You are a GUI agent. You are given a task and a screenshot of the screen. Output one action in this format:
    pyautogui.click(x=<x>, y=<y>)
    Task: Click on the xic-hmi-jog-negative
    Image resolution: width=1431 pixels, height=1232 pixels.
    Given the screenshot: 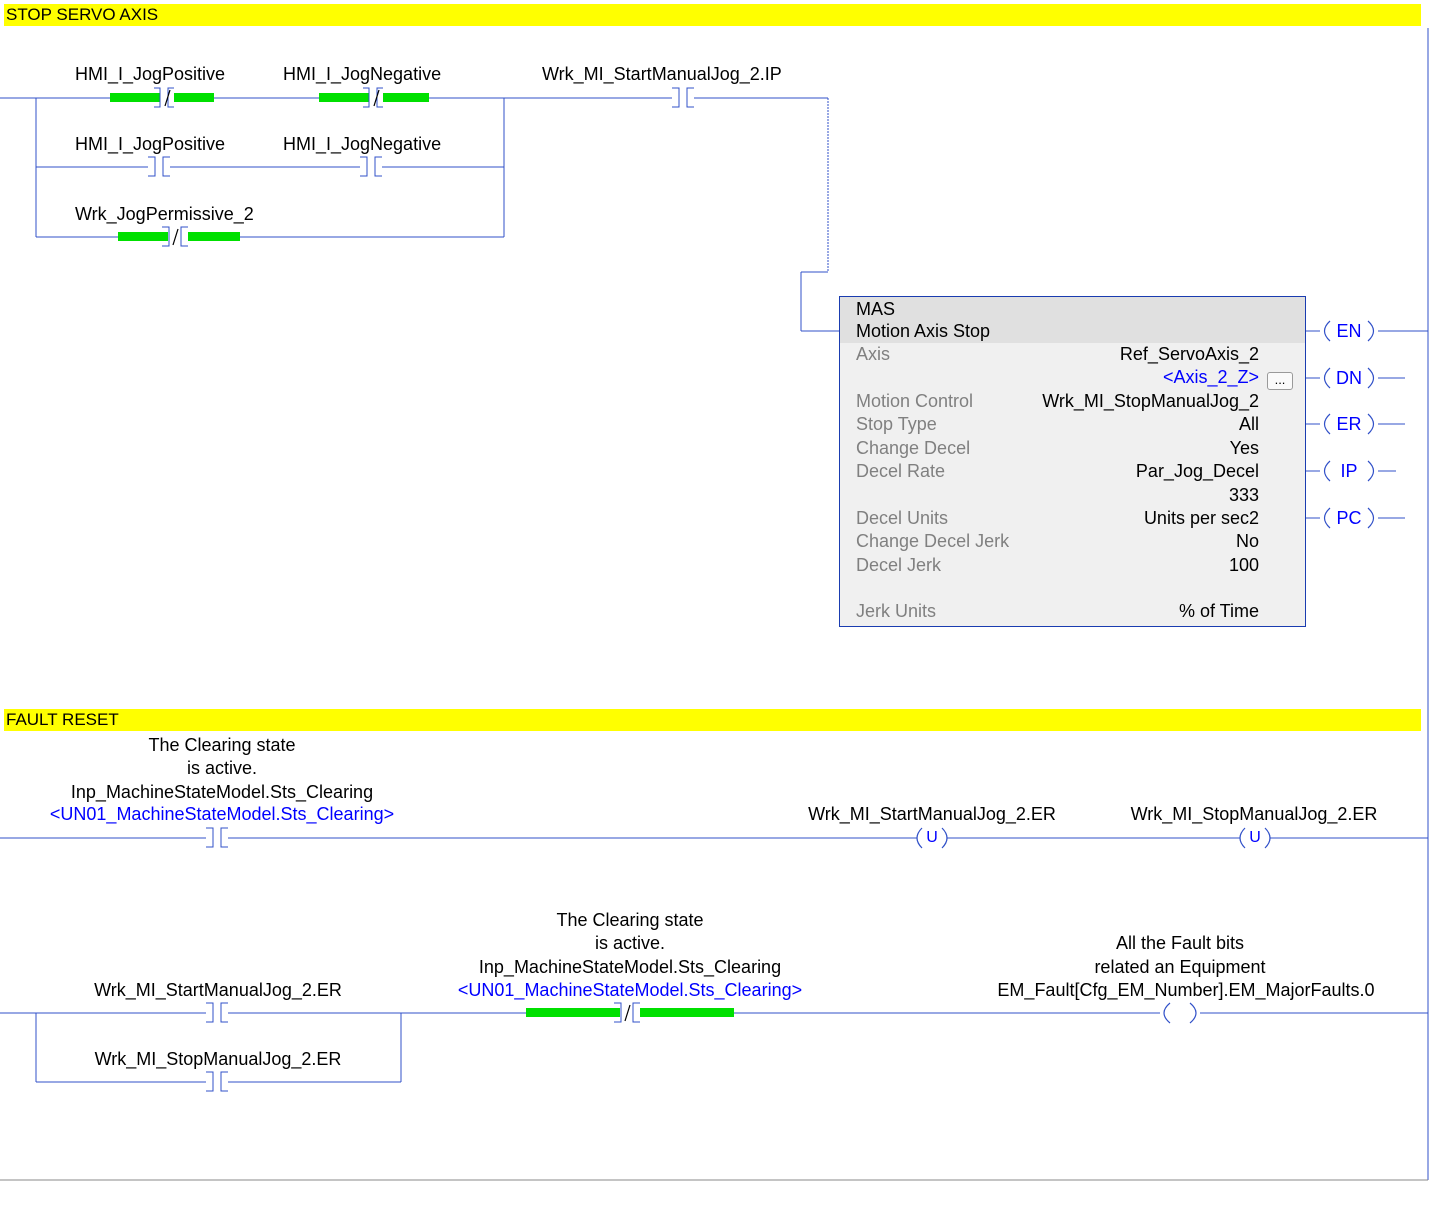 What is the action you would take?
    pyautogui.click(x=371, y=166)
    